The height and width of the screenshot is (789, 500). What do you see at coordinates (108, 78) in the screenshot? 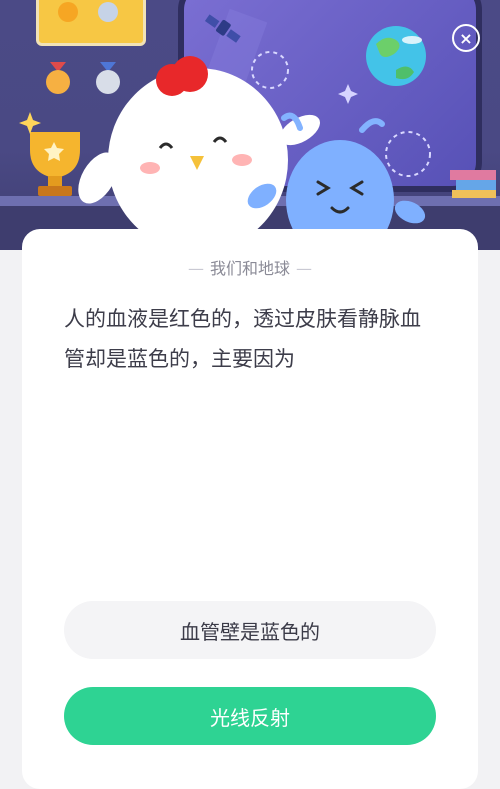
I see `medal-silver-wall-icon` at bounding box center [108, 78].